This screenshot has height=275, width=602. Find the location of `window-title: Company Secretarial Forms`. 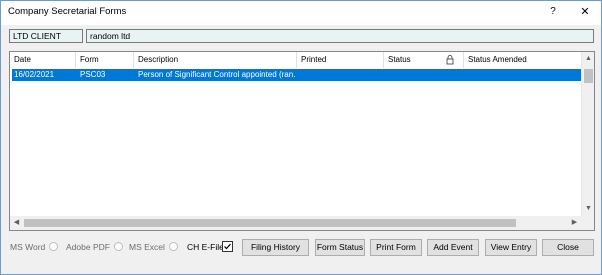

window-title: Company Secretarial Forms is located at coordinates (67, 11).